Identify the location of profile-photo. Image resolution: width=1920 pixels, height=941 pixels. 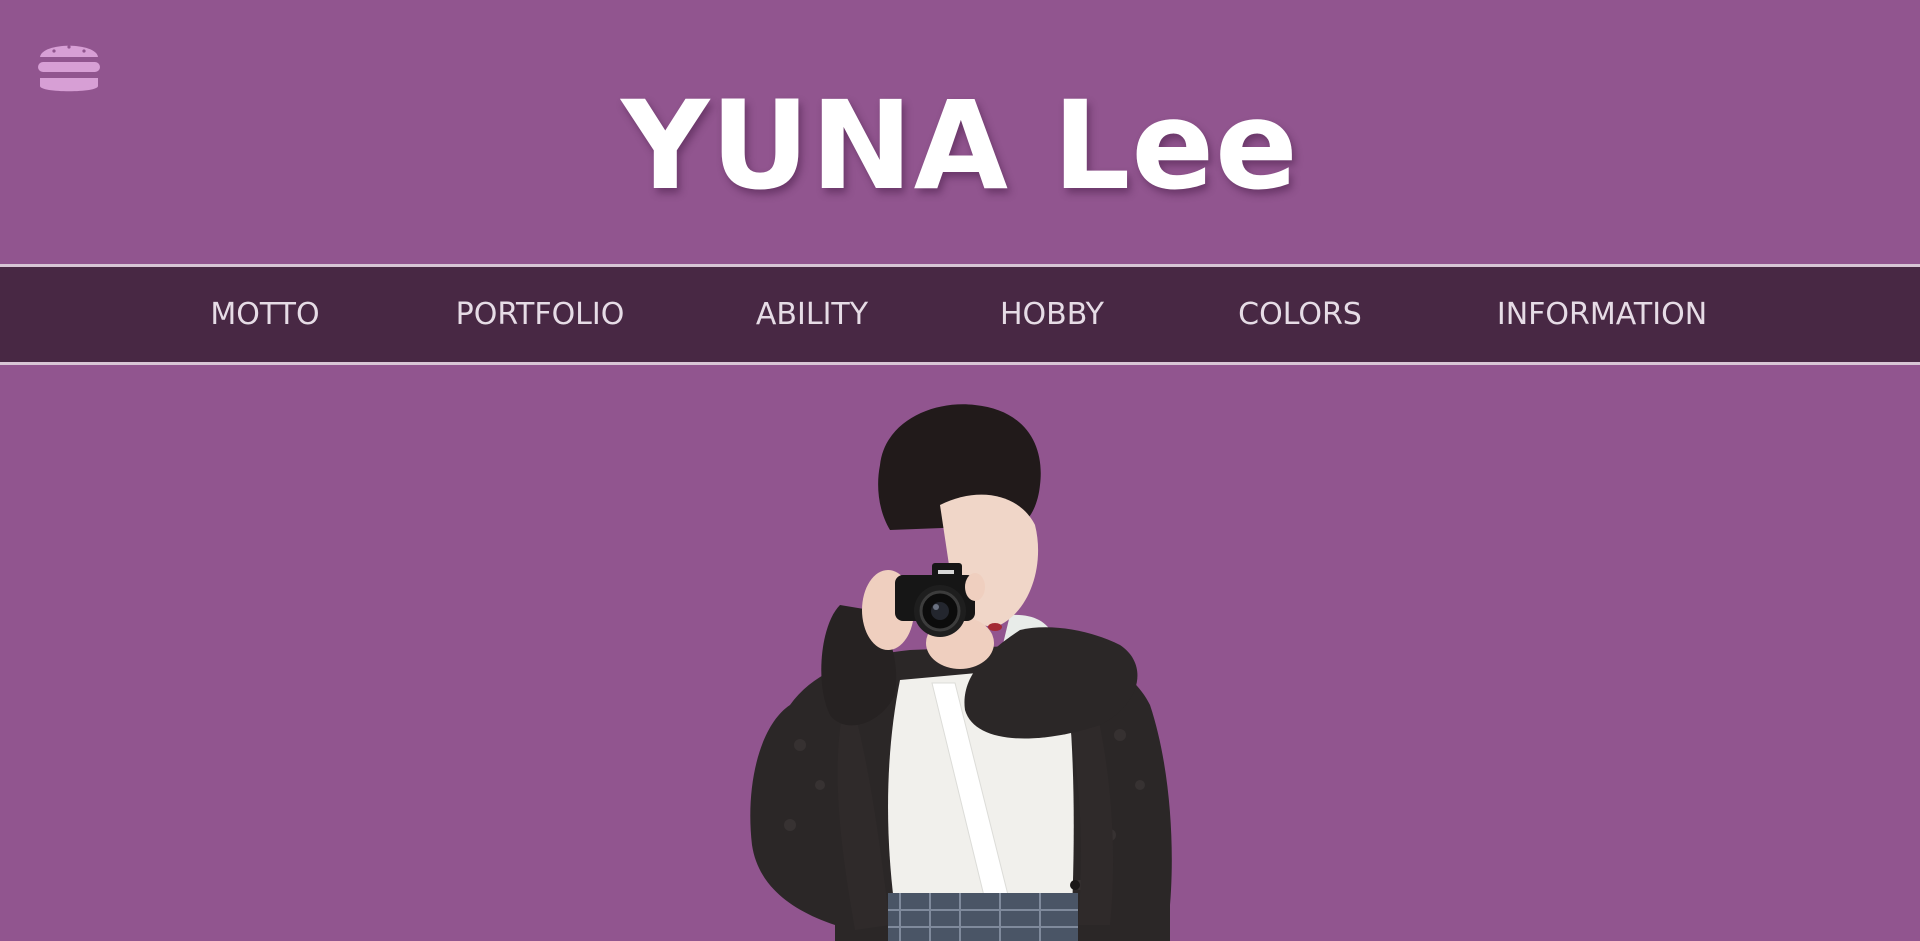
(961, 672).